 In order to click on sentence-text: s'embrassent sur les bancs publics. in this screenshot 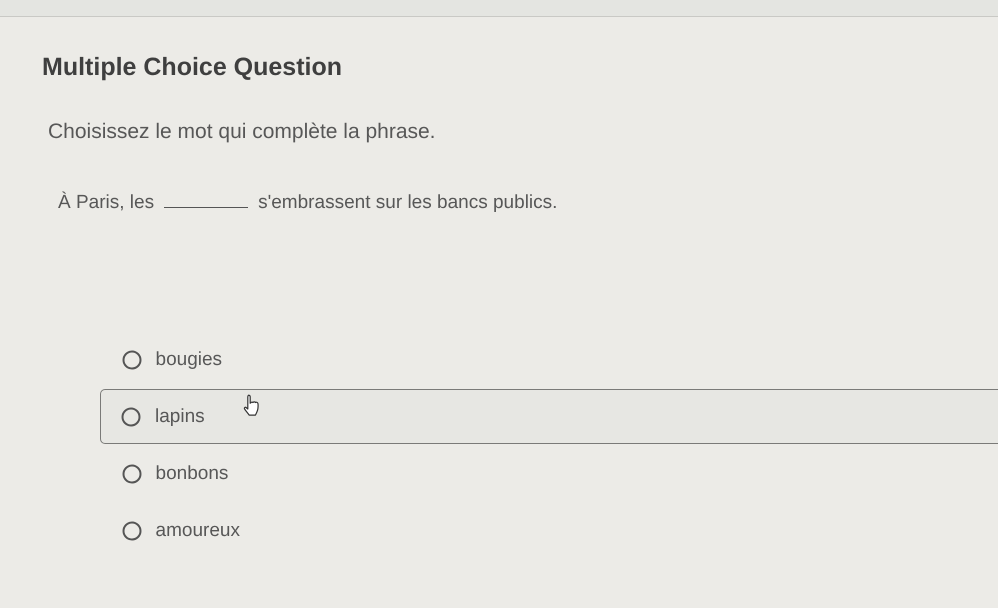, I will do `click(408, 203)`.